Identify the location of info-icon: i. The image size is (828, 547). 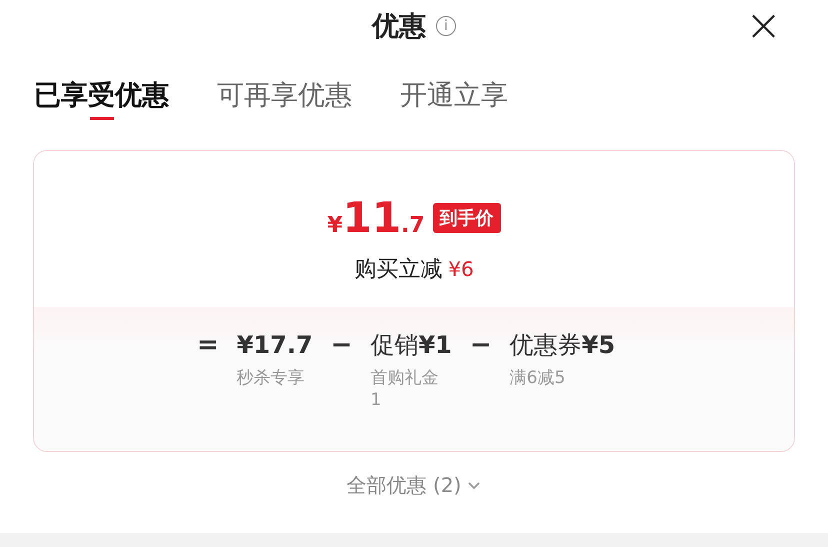
(446, 26).